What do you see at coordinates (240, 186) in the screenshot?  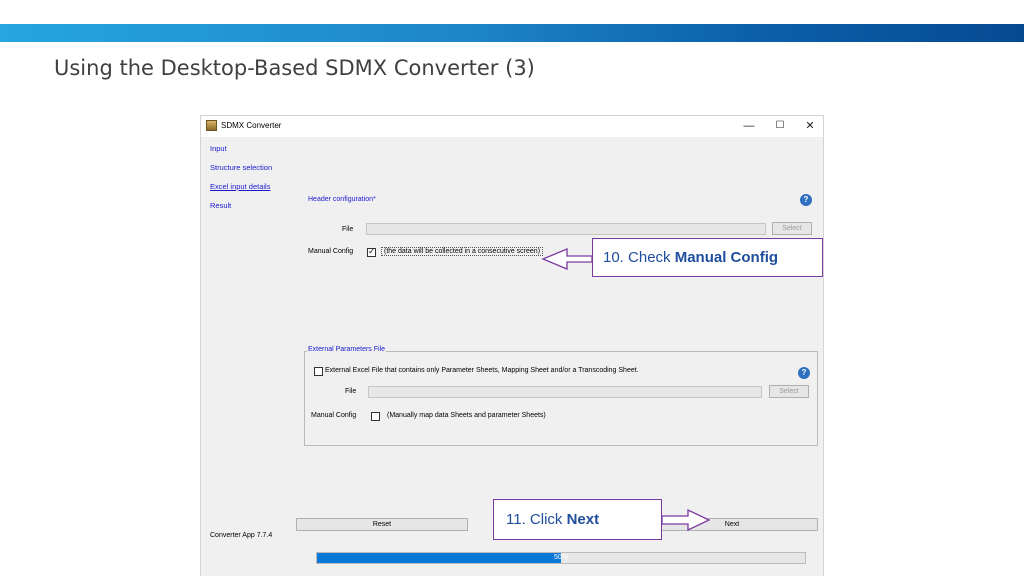 I see `nav-item-excel-input-details: Excel input details` at bounding box center [240, 186].